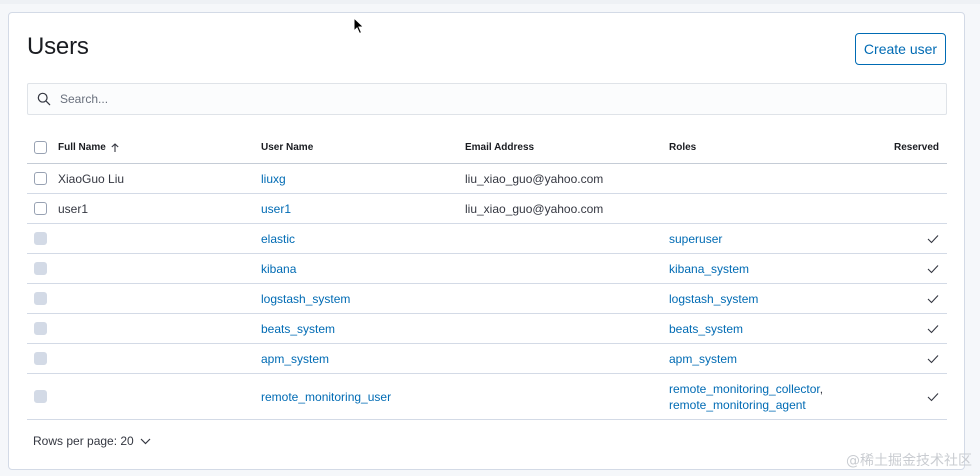 The image size is (980, 476). Describe the element at coordinates (363, 209) in the screenshot. I see `cell-user-name-link: user1` at that location.